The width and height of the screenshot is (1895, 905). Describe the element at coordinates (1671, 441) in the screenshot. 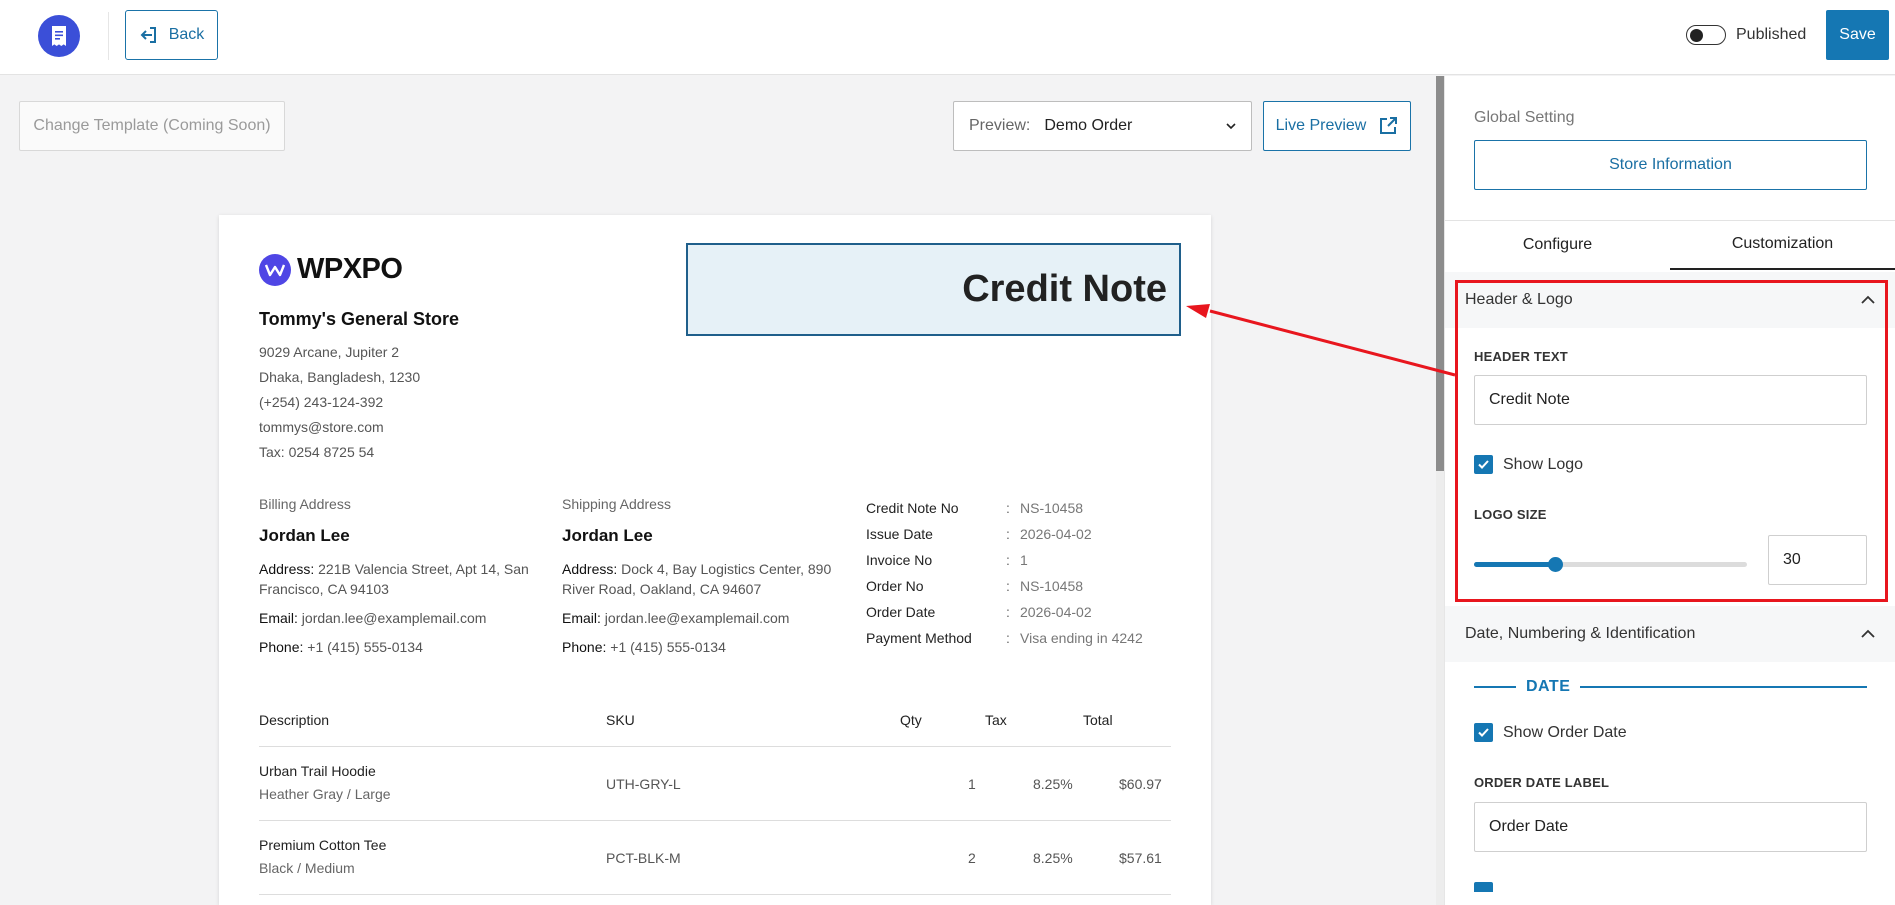

I see `highlight-frame` at that location.